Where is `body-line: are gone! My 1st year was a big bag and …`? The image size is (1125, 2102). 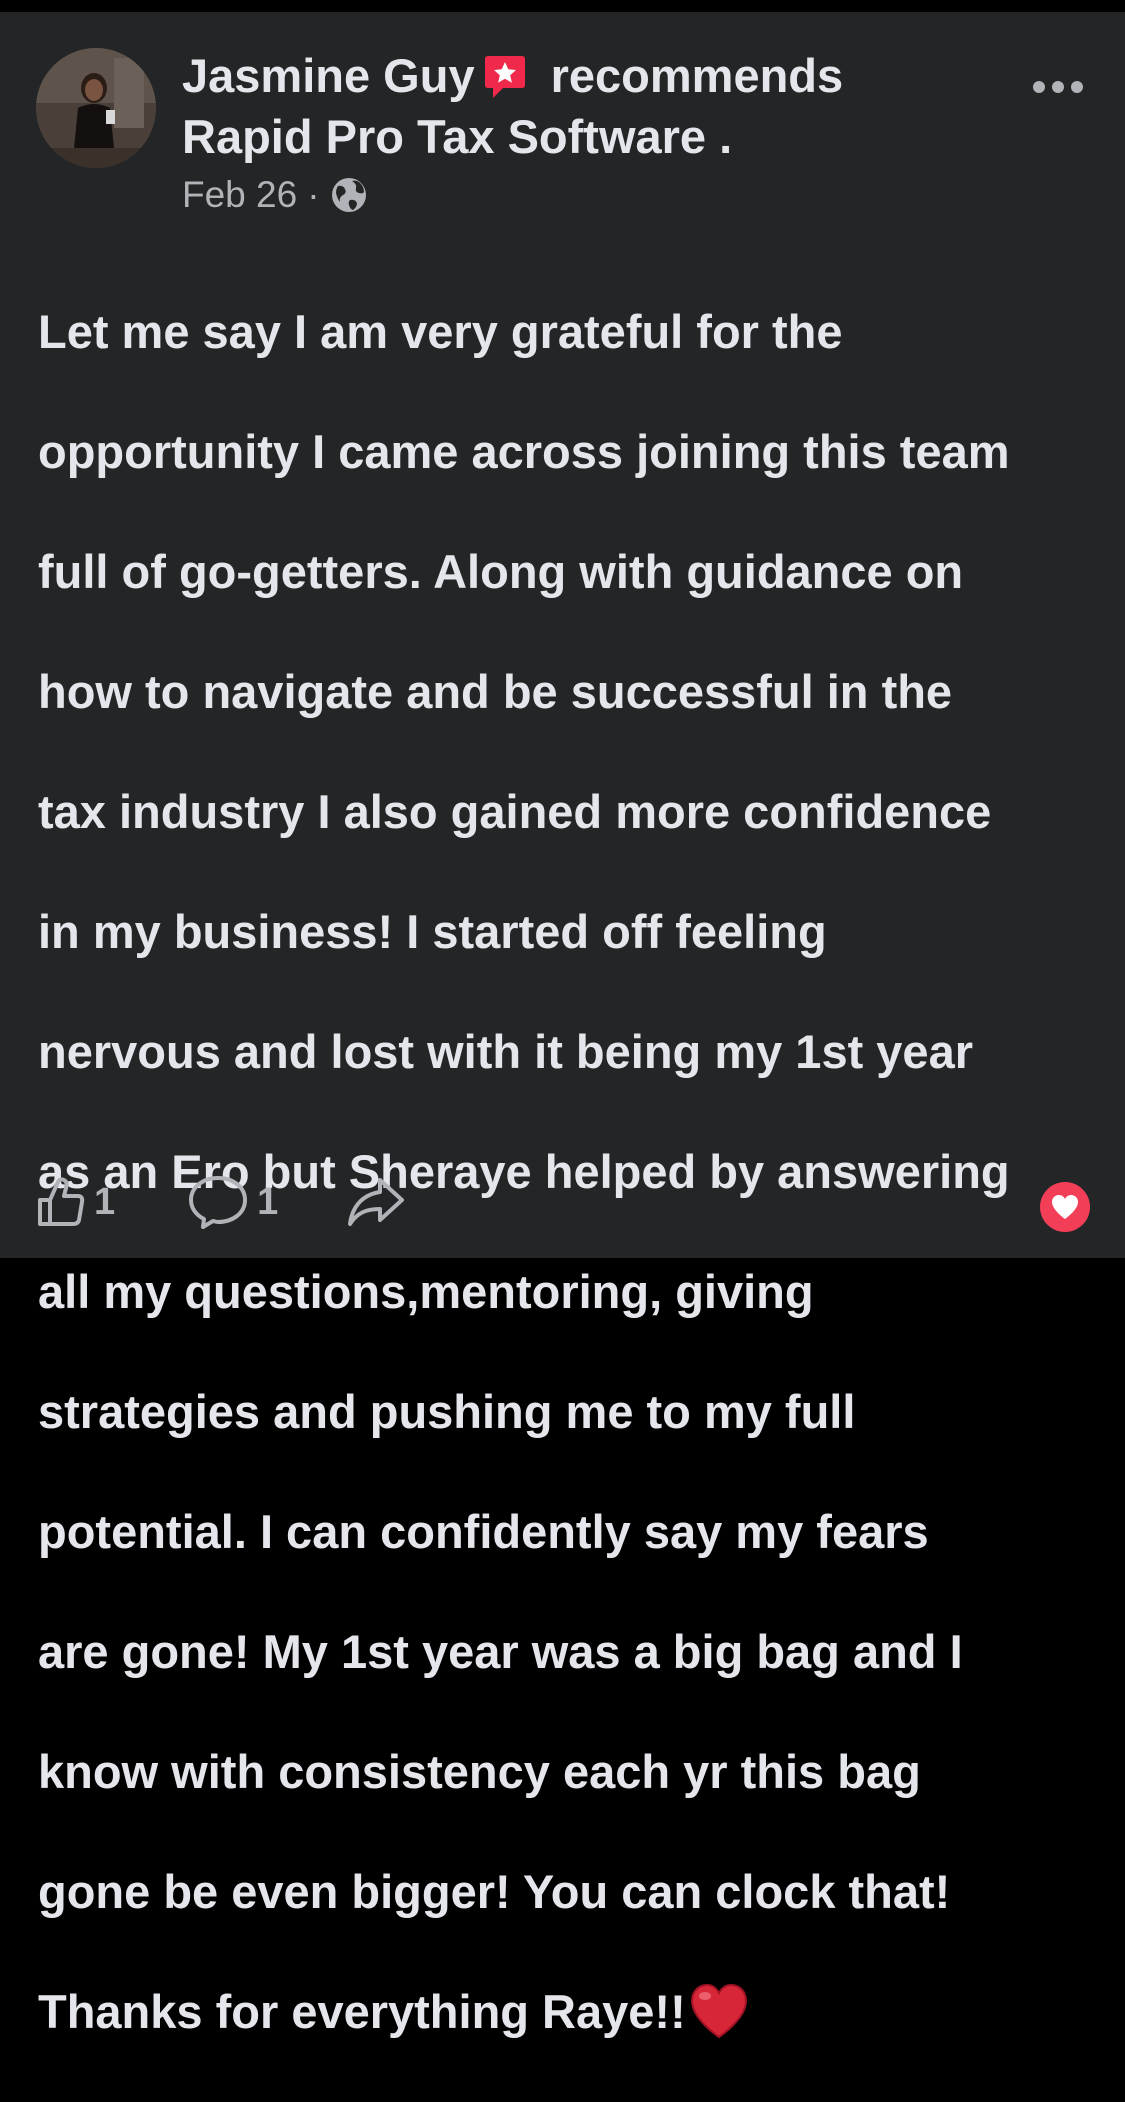
body-line: are gone! My 1st year was a big bag and … is located at coordinates (500, 1651).